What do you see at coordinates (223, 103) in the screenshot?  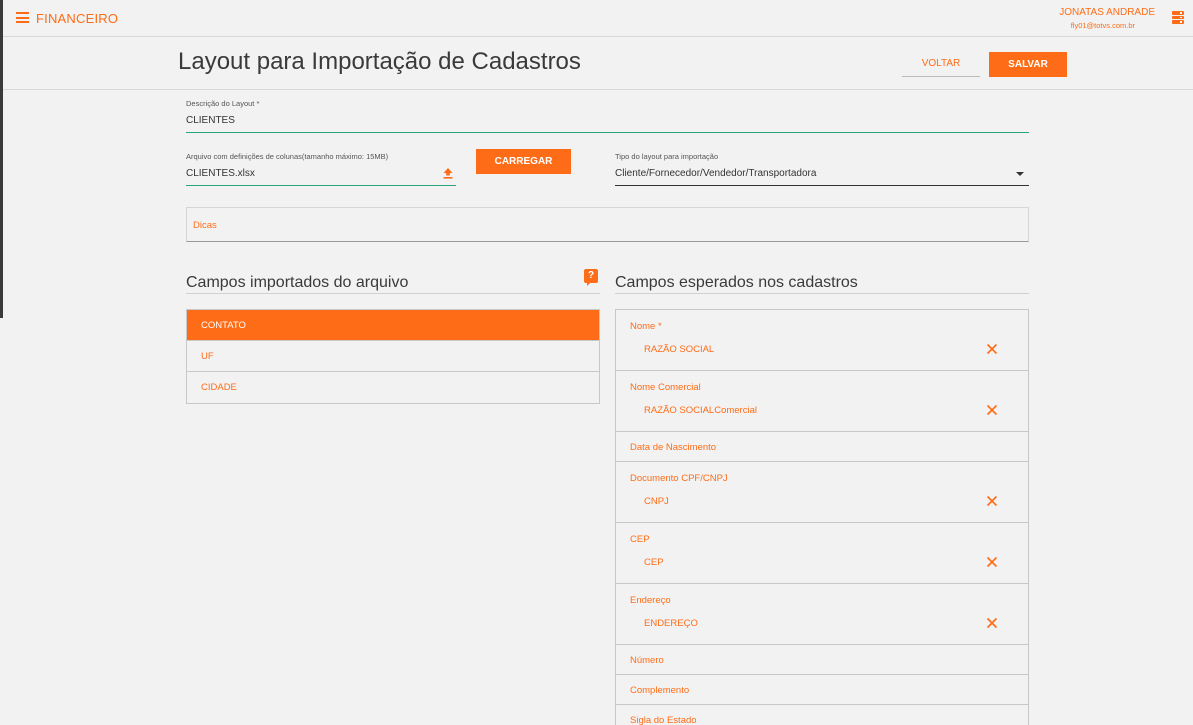 I see `descricao-label: Descrição do Layout *` at bounding box center [223, 103].